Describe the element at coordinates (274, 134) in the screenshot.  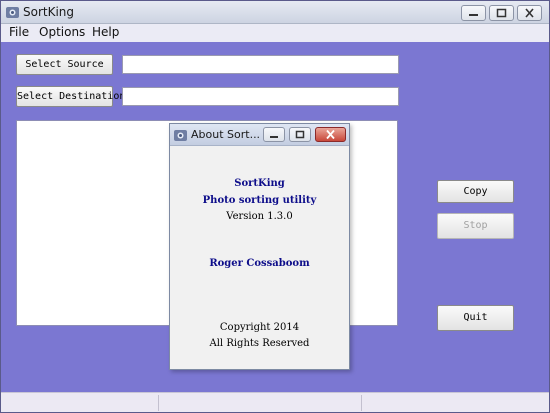
I see `about-minimize-button` at that location.